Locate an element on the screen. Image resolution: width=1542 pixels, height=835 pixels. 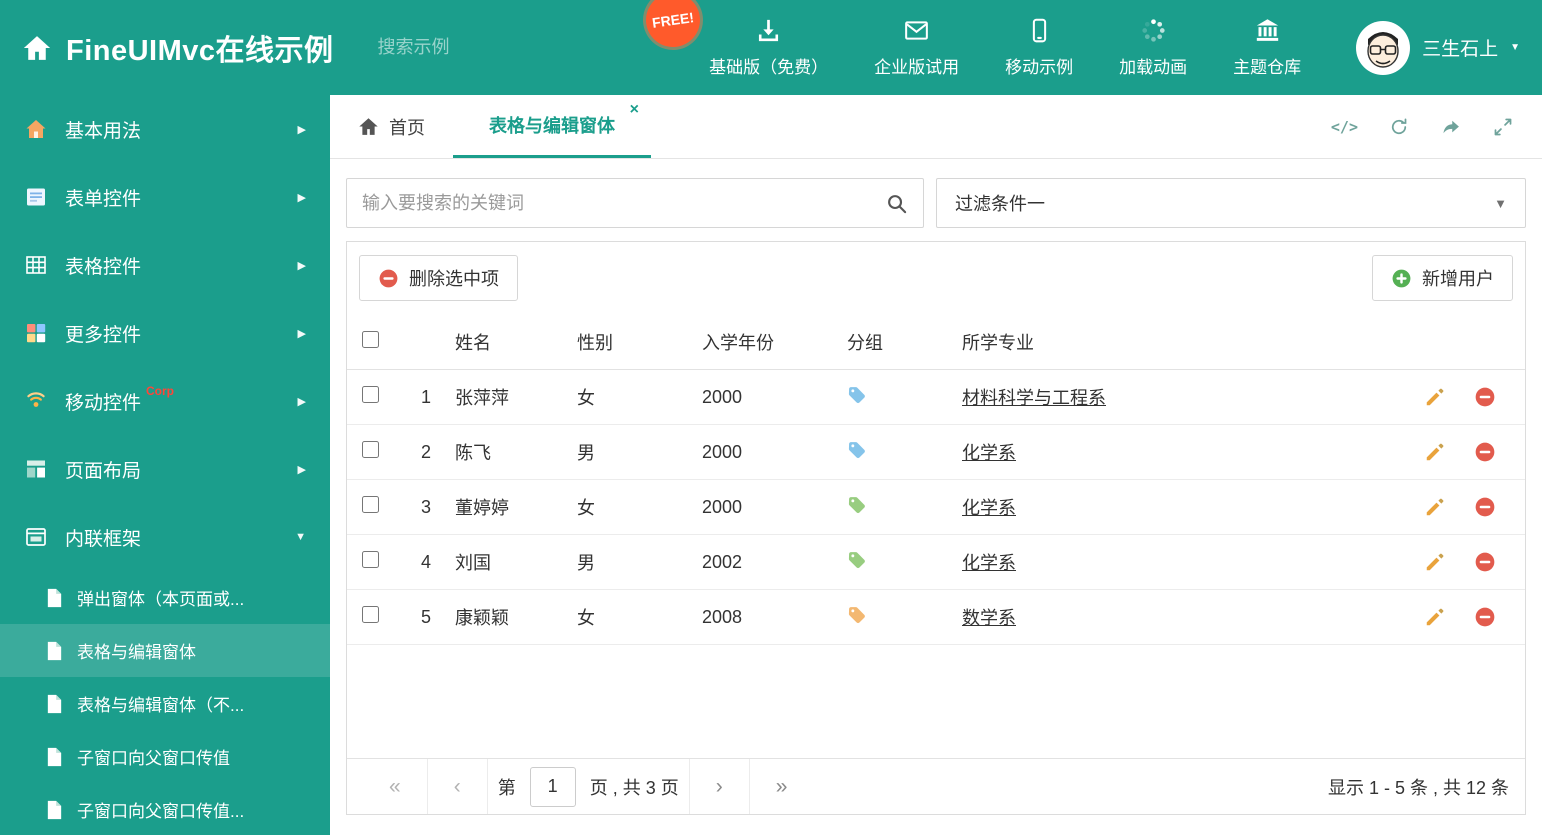
refresh-icon is located at coordinates (1399, 127).